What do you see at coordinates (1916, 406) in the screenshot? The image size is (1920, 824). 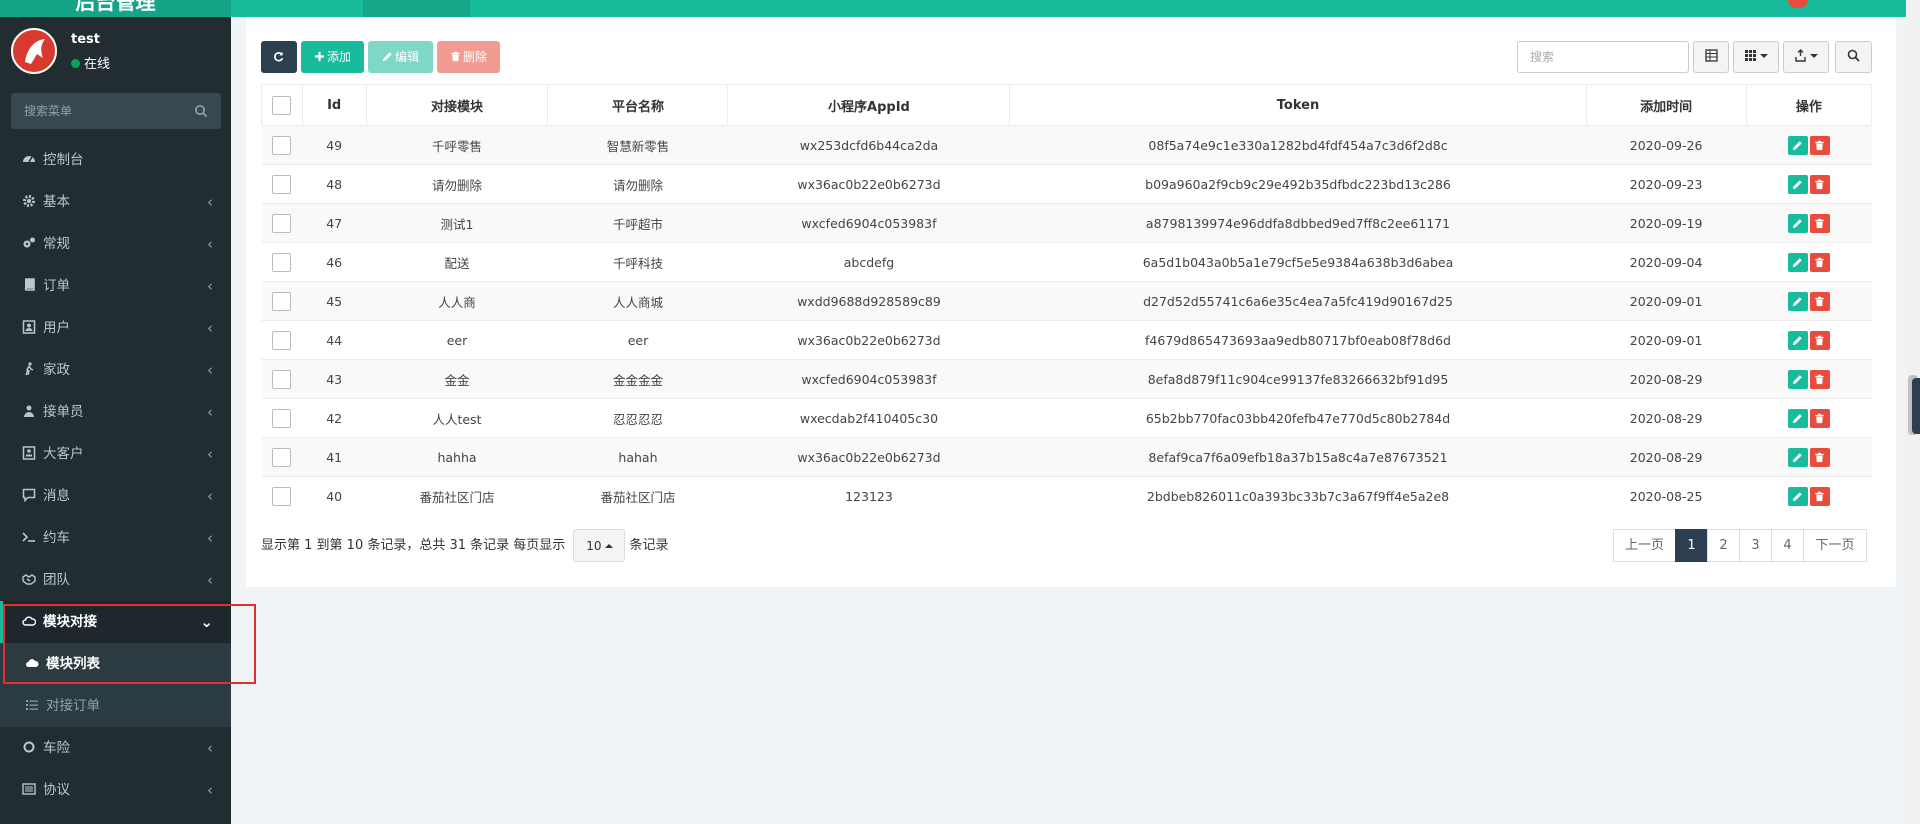 I see `side-drawer-handle` at bounding box center [1916, 406].